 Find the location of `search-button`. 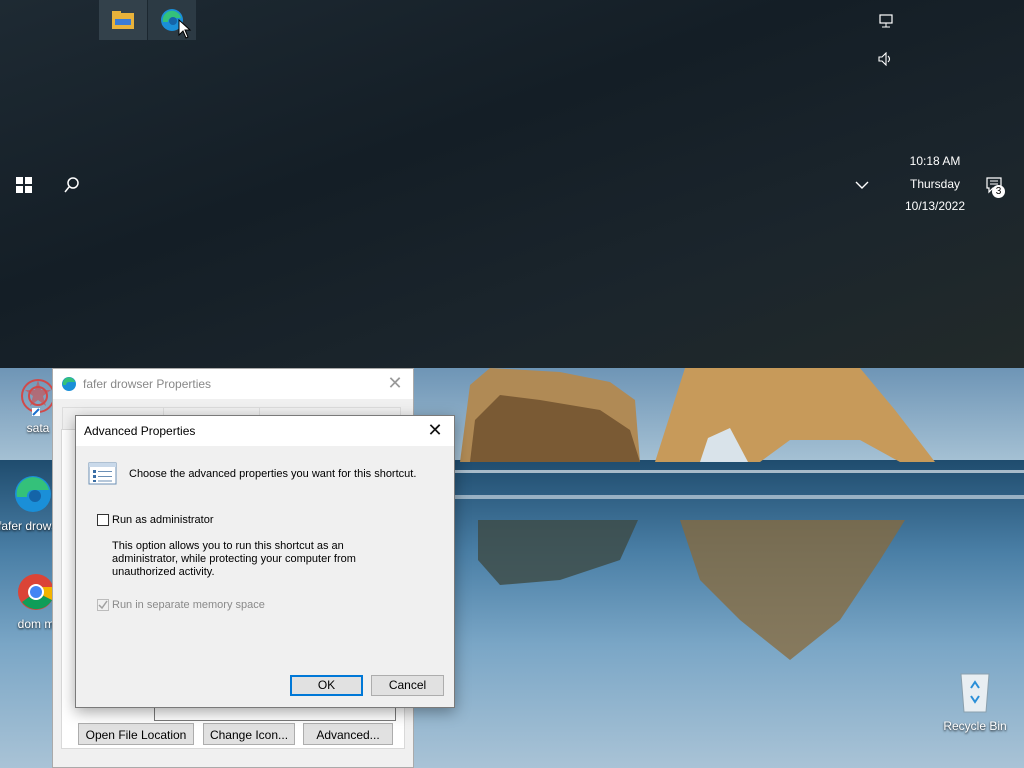

search-button is located at coordinates (72, 185).